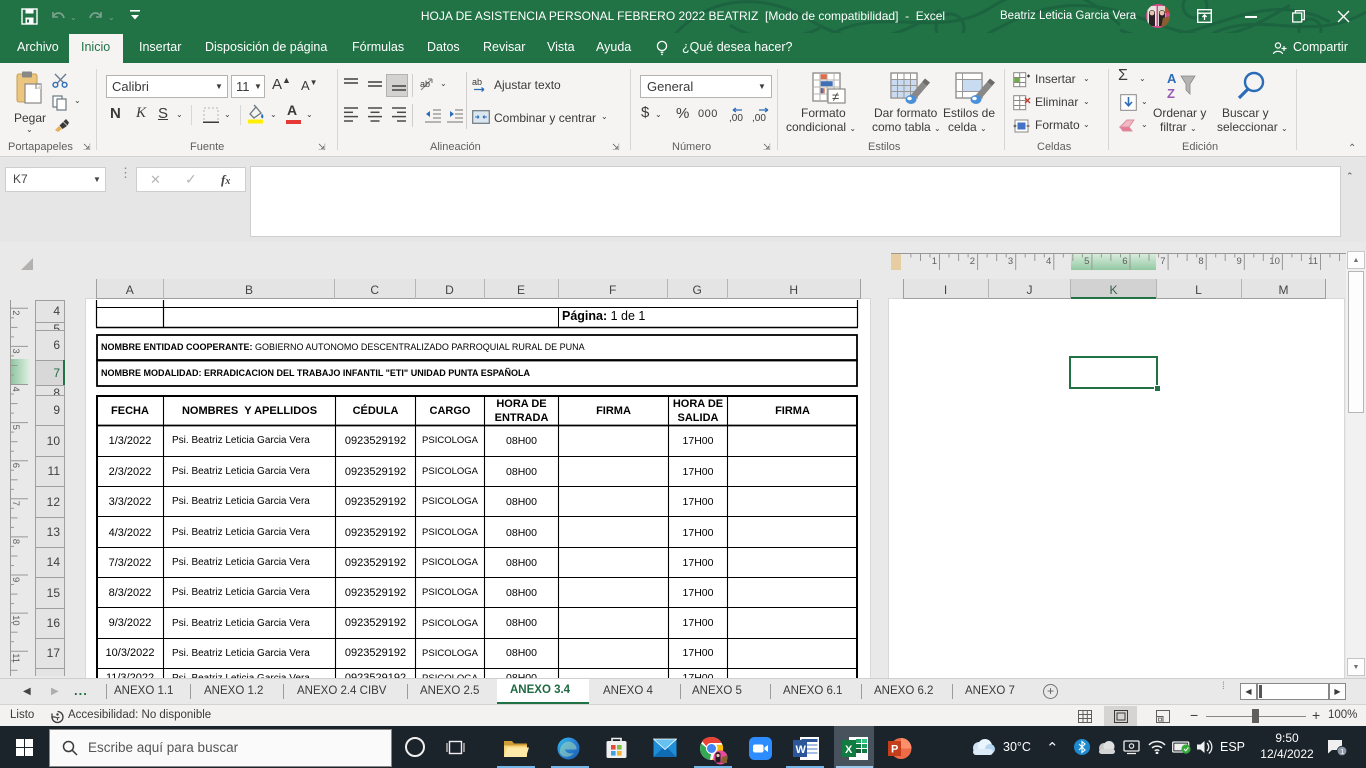 This screenshot has width=1366, height=768. What do you see at coordinates (894, 750) in the screenshot?
I see `svg-text: P` at bounding box center [894, 750].